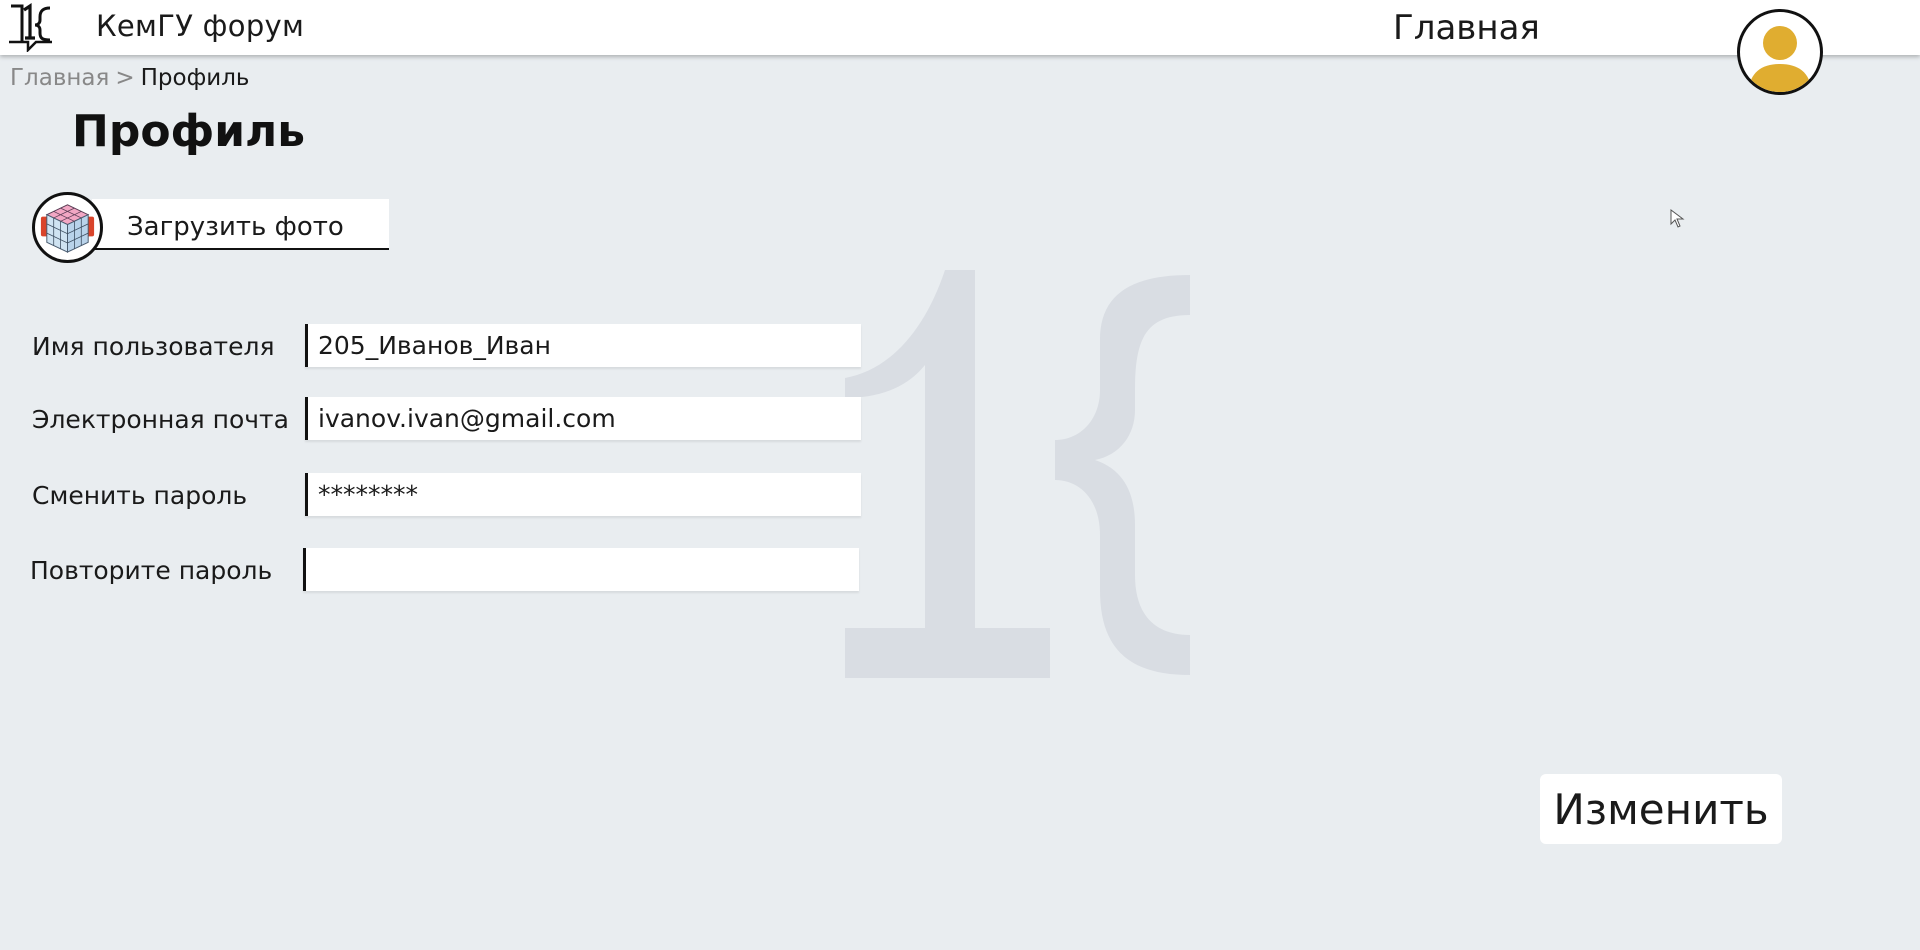 The height and width of the screenshot is (950, 1920). I want to click on email-row: Электронная почта, so click(440, 420).